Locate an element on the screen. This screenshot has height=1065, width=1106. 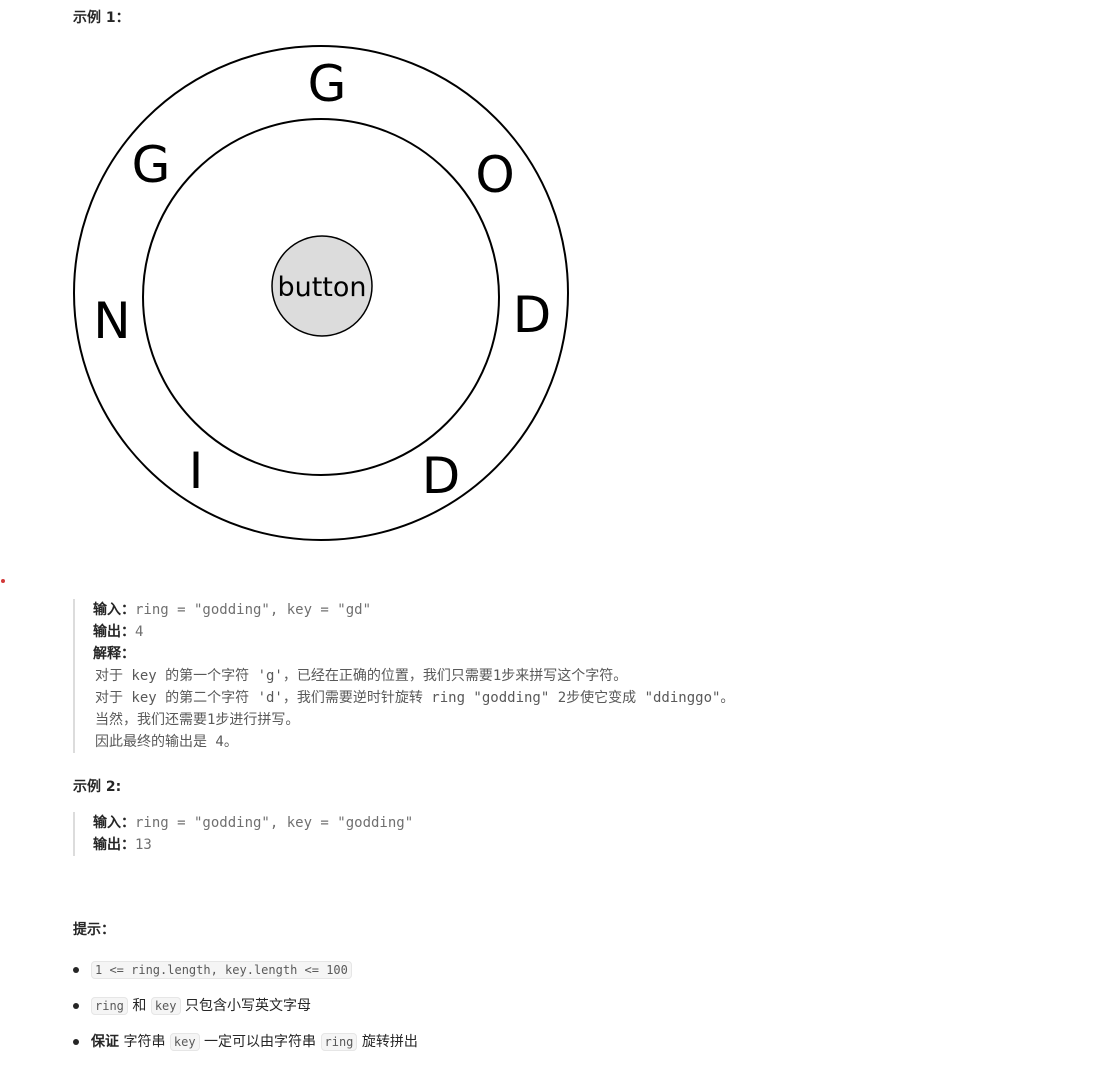
hint-item: 保证 字符串 key 一定可以由字符串 ring 旋转拼出 is located at coordinates (245, 1047).